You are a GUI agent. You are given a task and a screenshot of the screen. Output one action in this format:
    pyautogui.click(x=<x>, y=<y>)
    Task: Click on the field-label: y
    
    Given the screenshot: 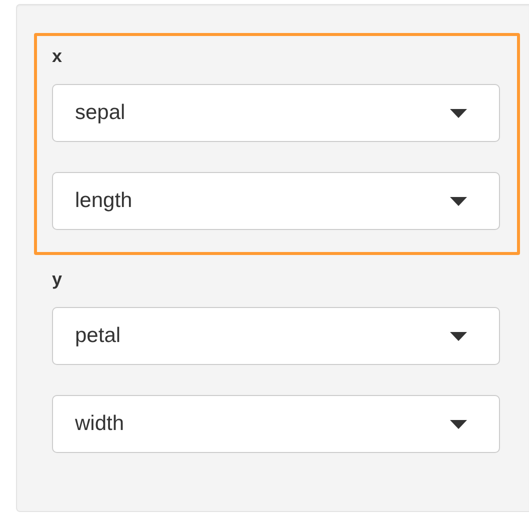 What is the action you would take?
    pyautogui.click(x=58, y=279)
    